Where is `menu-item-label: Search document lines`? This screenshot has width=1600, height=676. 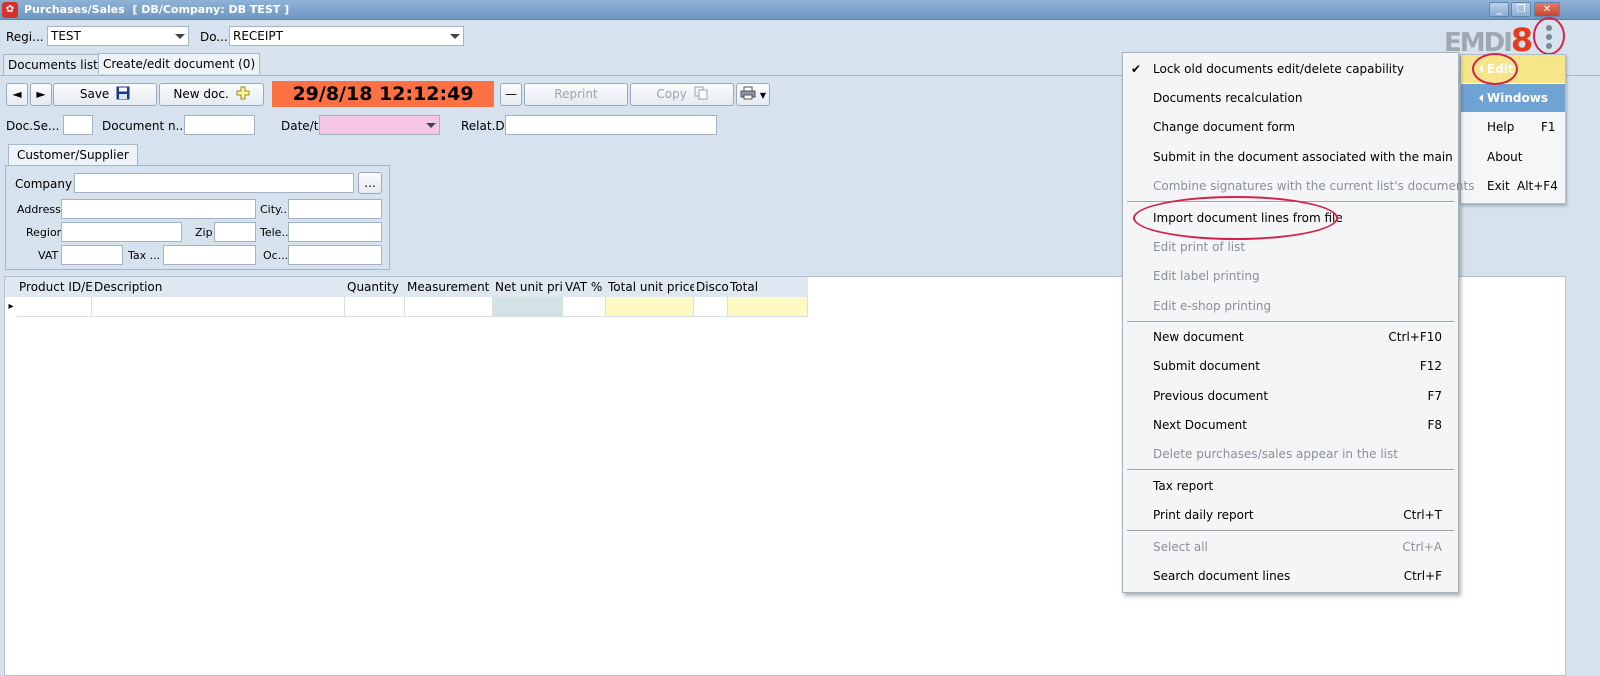 menu-item-label: Search document lines is located at coordinates (1222, 576).